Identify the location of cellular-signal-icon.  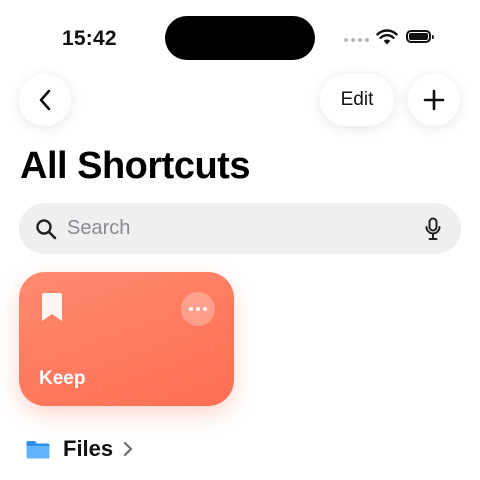
(356, 40).